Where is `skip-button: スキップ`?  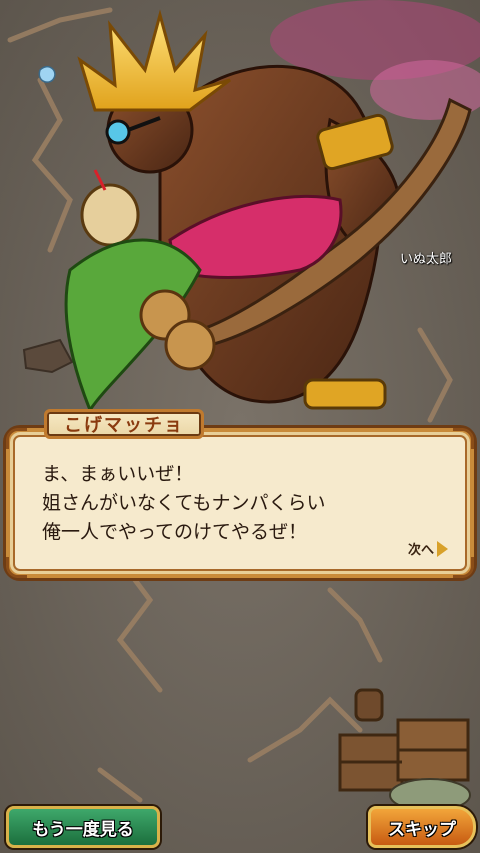 skip-button: スキップ is located at coordinates (422, 827).